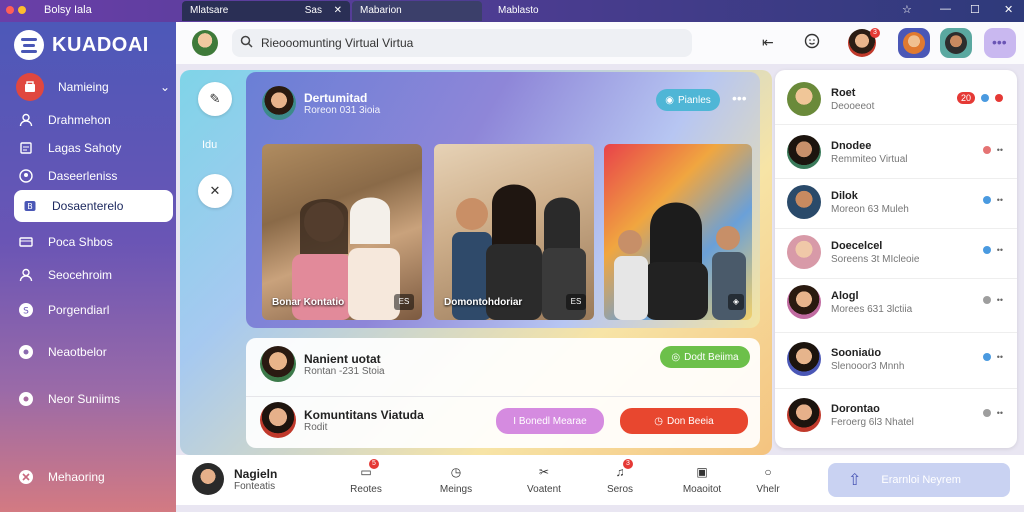  Describe the element at coordinates (234, 479) in the screenshot. I see `current-user: Nagieln Fonteatis` at that location.